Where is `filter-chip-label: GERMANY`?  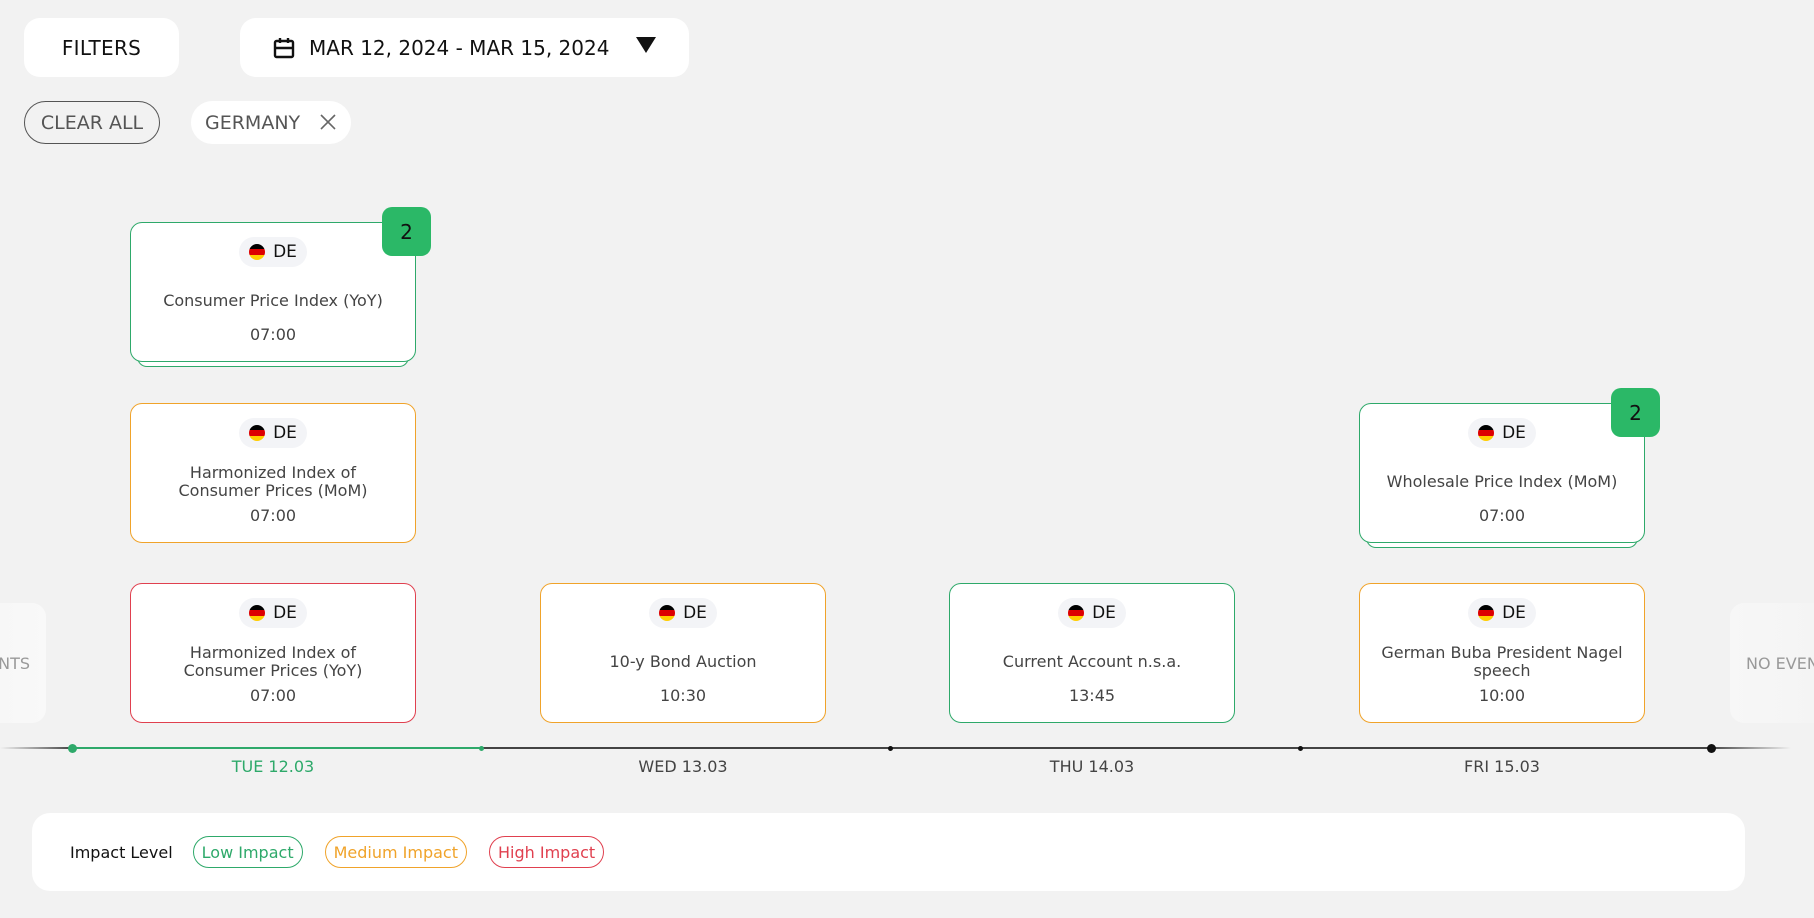
filter-chip-label: GERMANY is located at coordinates (253, 122).